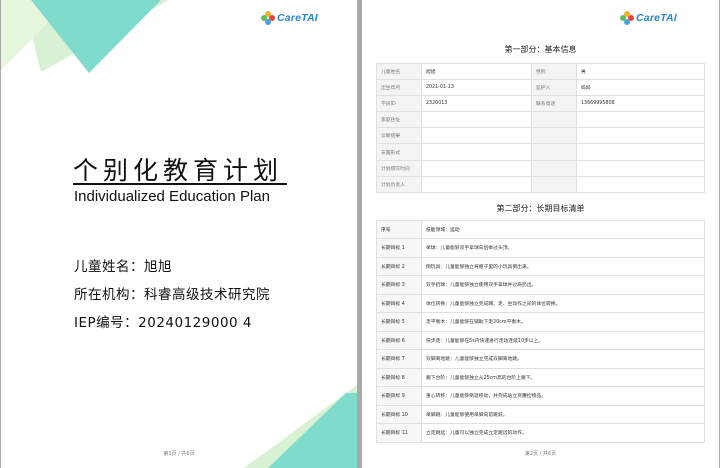 The height and width of the screenshot is (468, 720). I want to click on table-row: 长期目标 1 举球：儿童能够双手拿球向后举过头顶。, so click(540, 248).